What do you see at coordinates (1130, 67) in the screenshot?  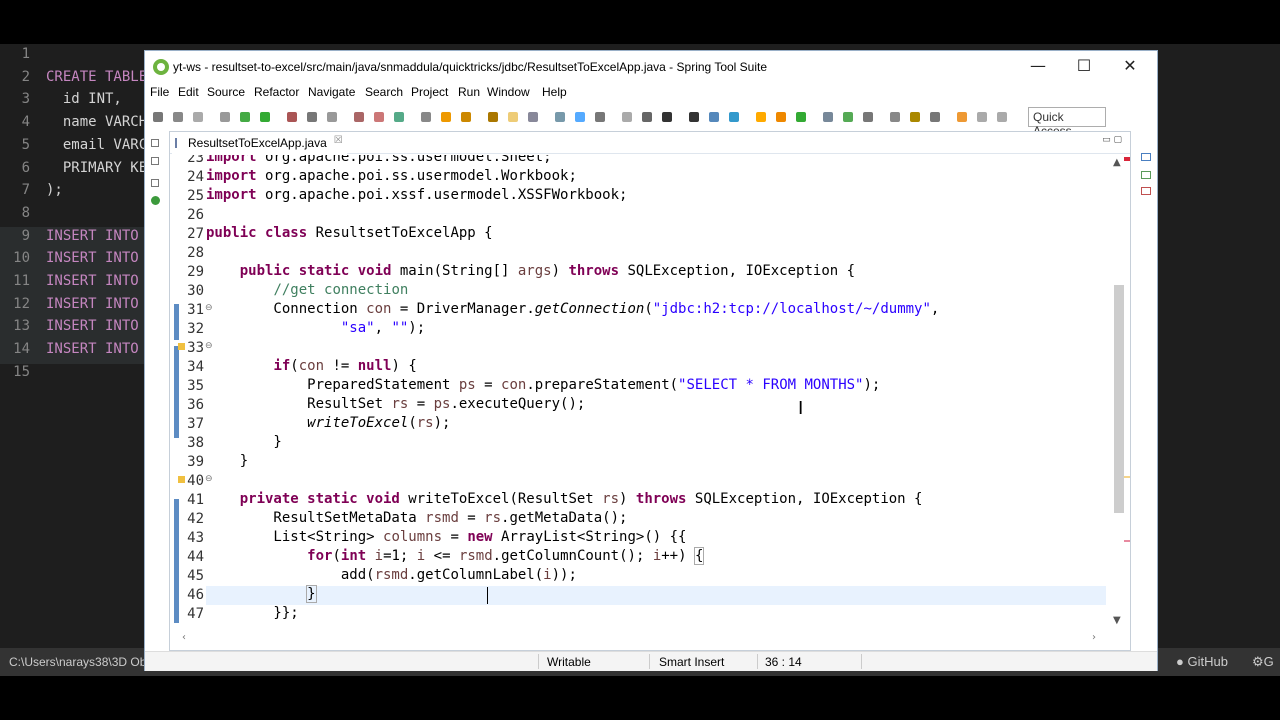 I see `close-button: ✕` at bounding box center [1130, 67].